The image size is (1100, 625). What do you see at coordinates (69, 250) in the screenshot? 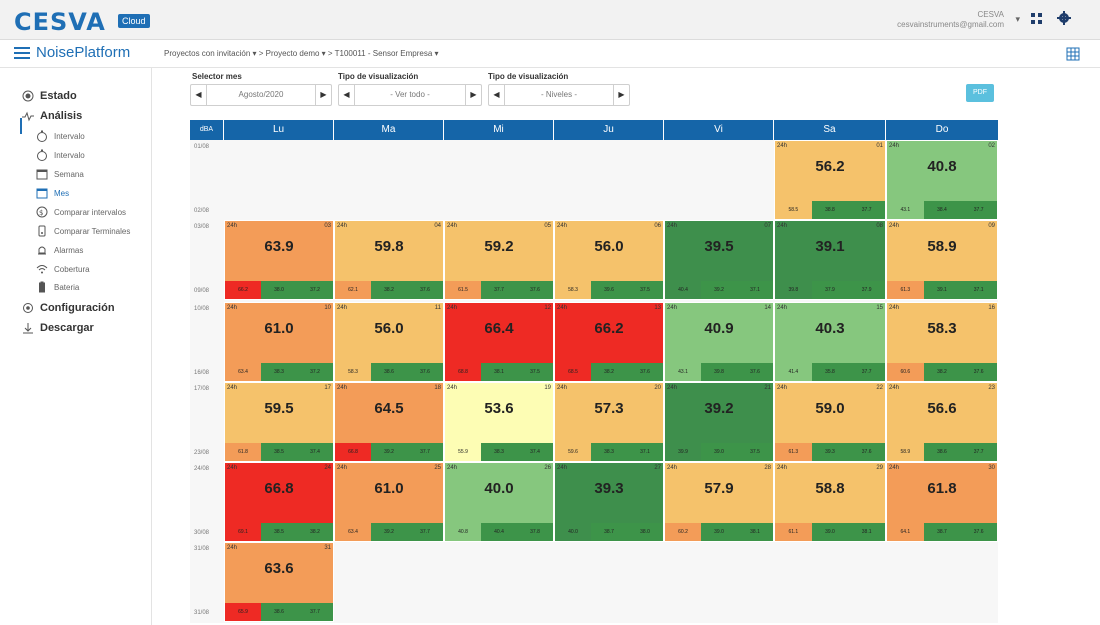
I see `sidebar-label: Alarmas` at bounding box center [69, 250].